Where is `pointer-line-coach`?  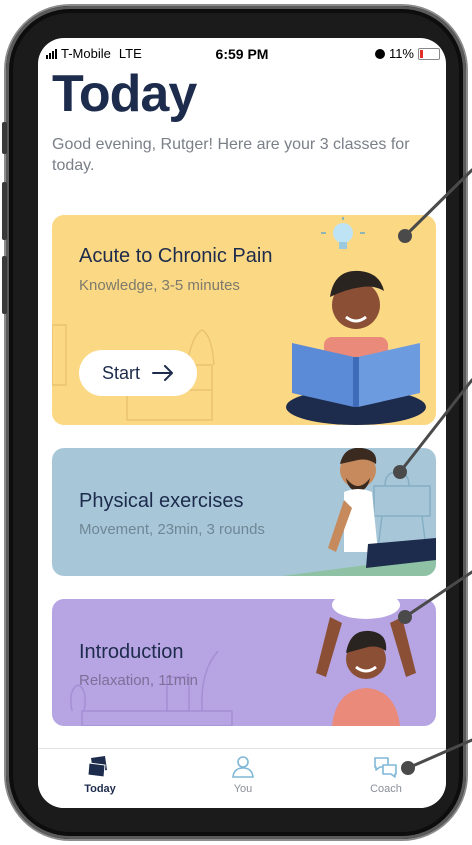
pointer-line-coach is located at coordinates (439, 754).